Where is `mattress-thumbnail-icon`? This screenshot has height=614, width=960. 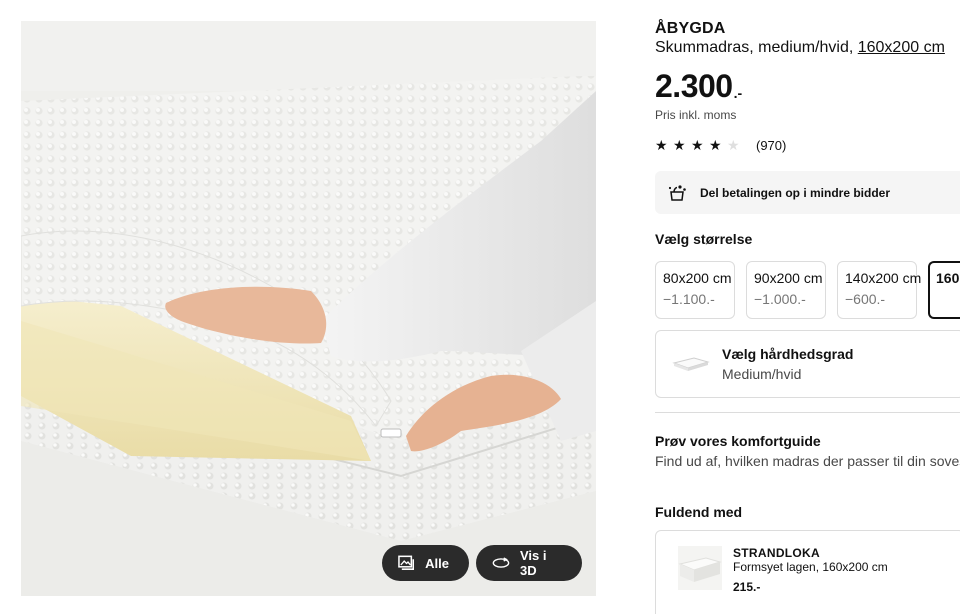 mattress-thumbnail-icon is located at coordinates (691, 364).